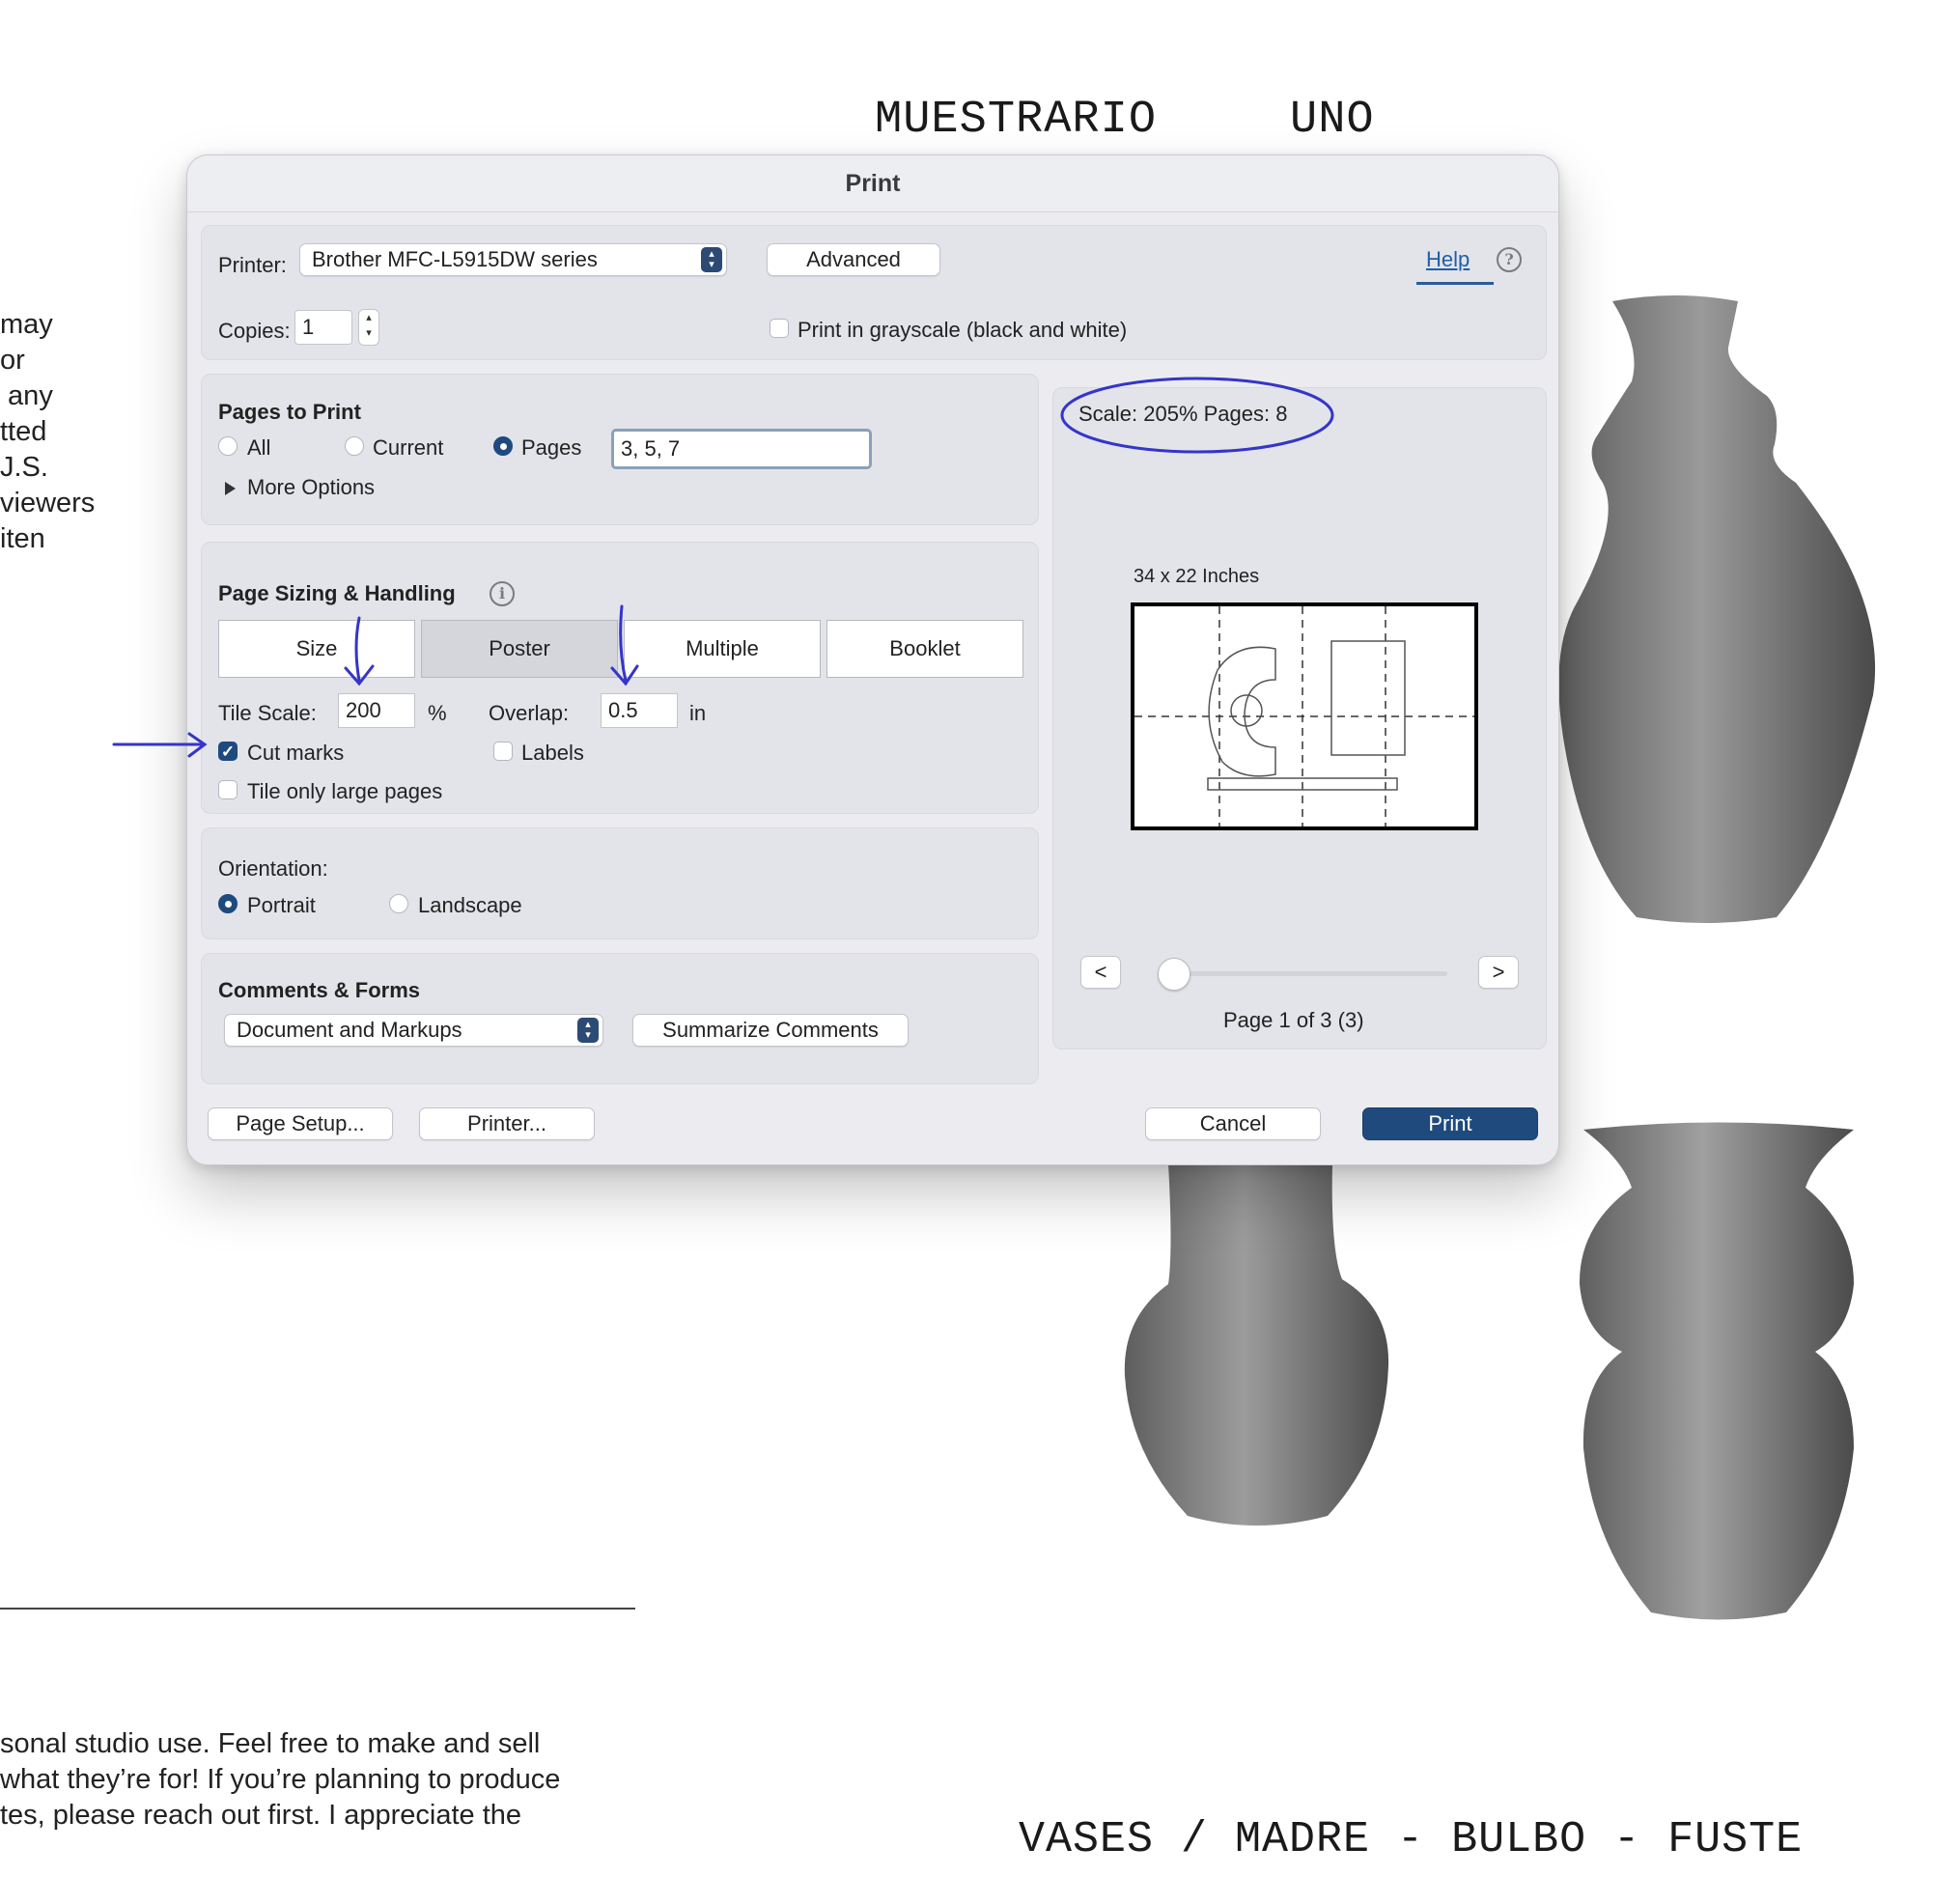  What do you see at coordinates (620, 883) in the screenshot?
I see `orientation-panel: Orientation: Portrait Landscape` at bounding box center [620, 883].